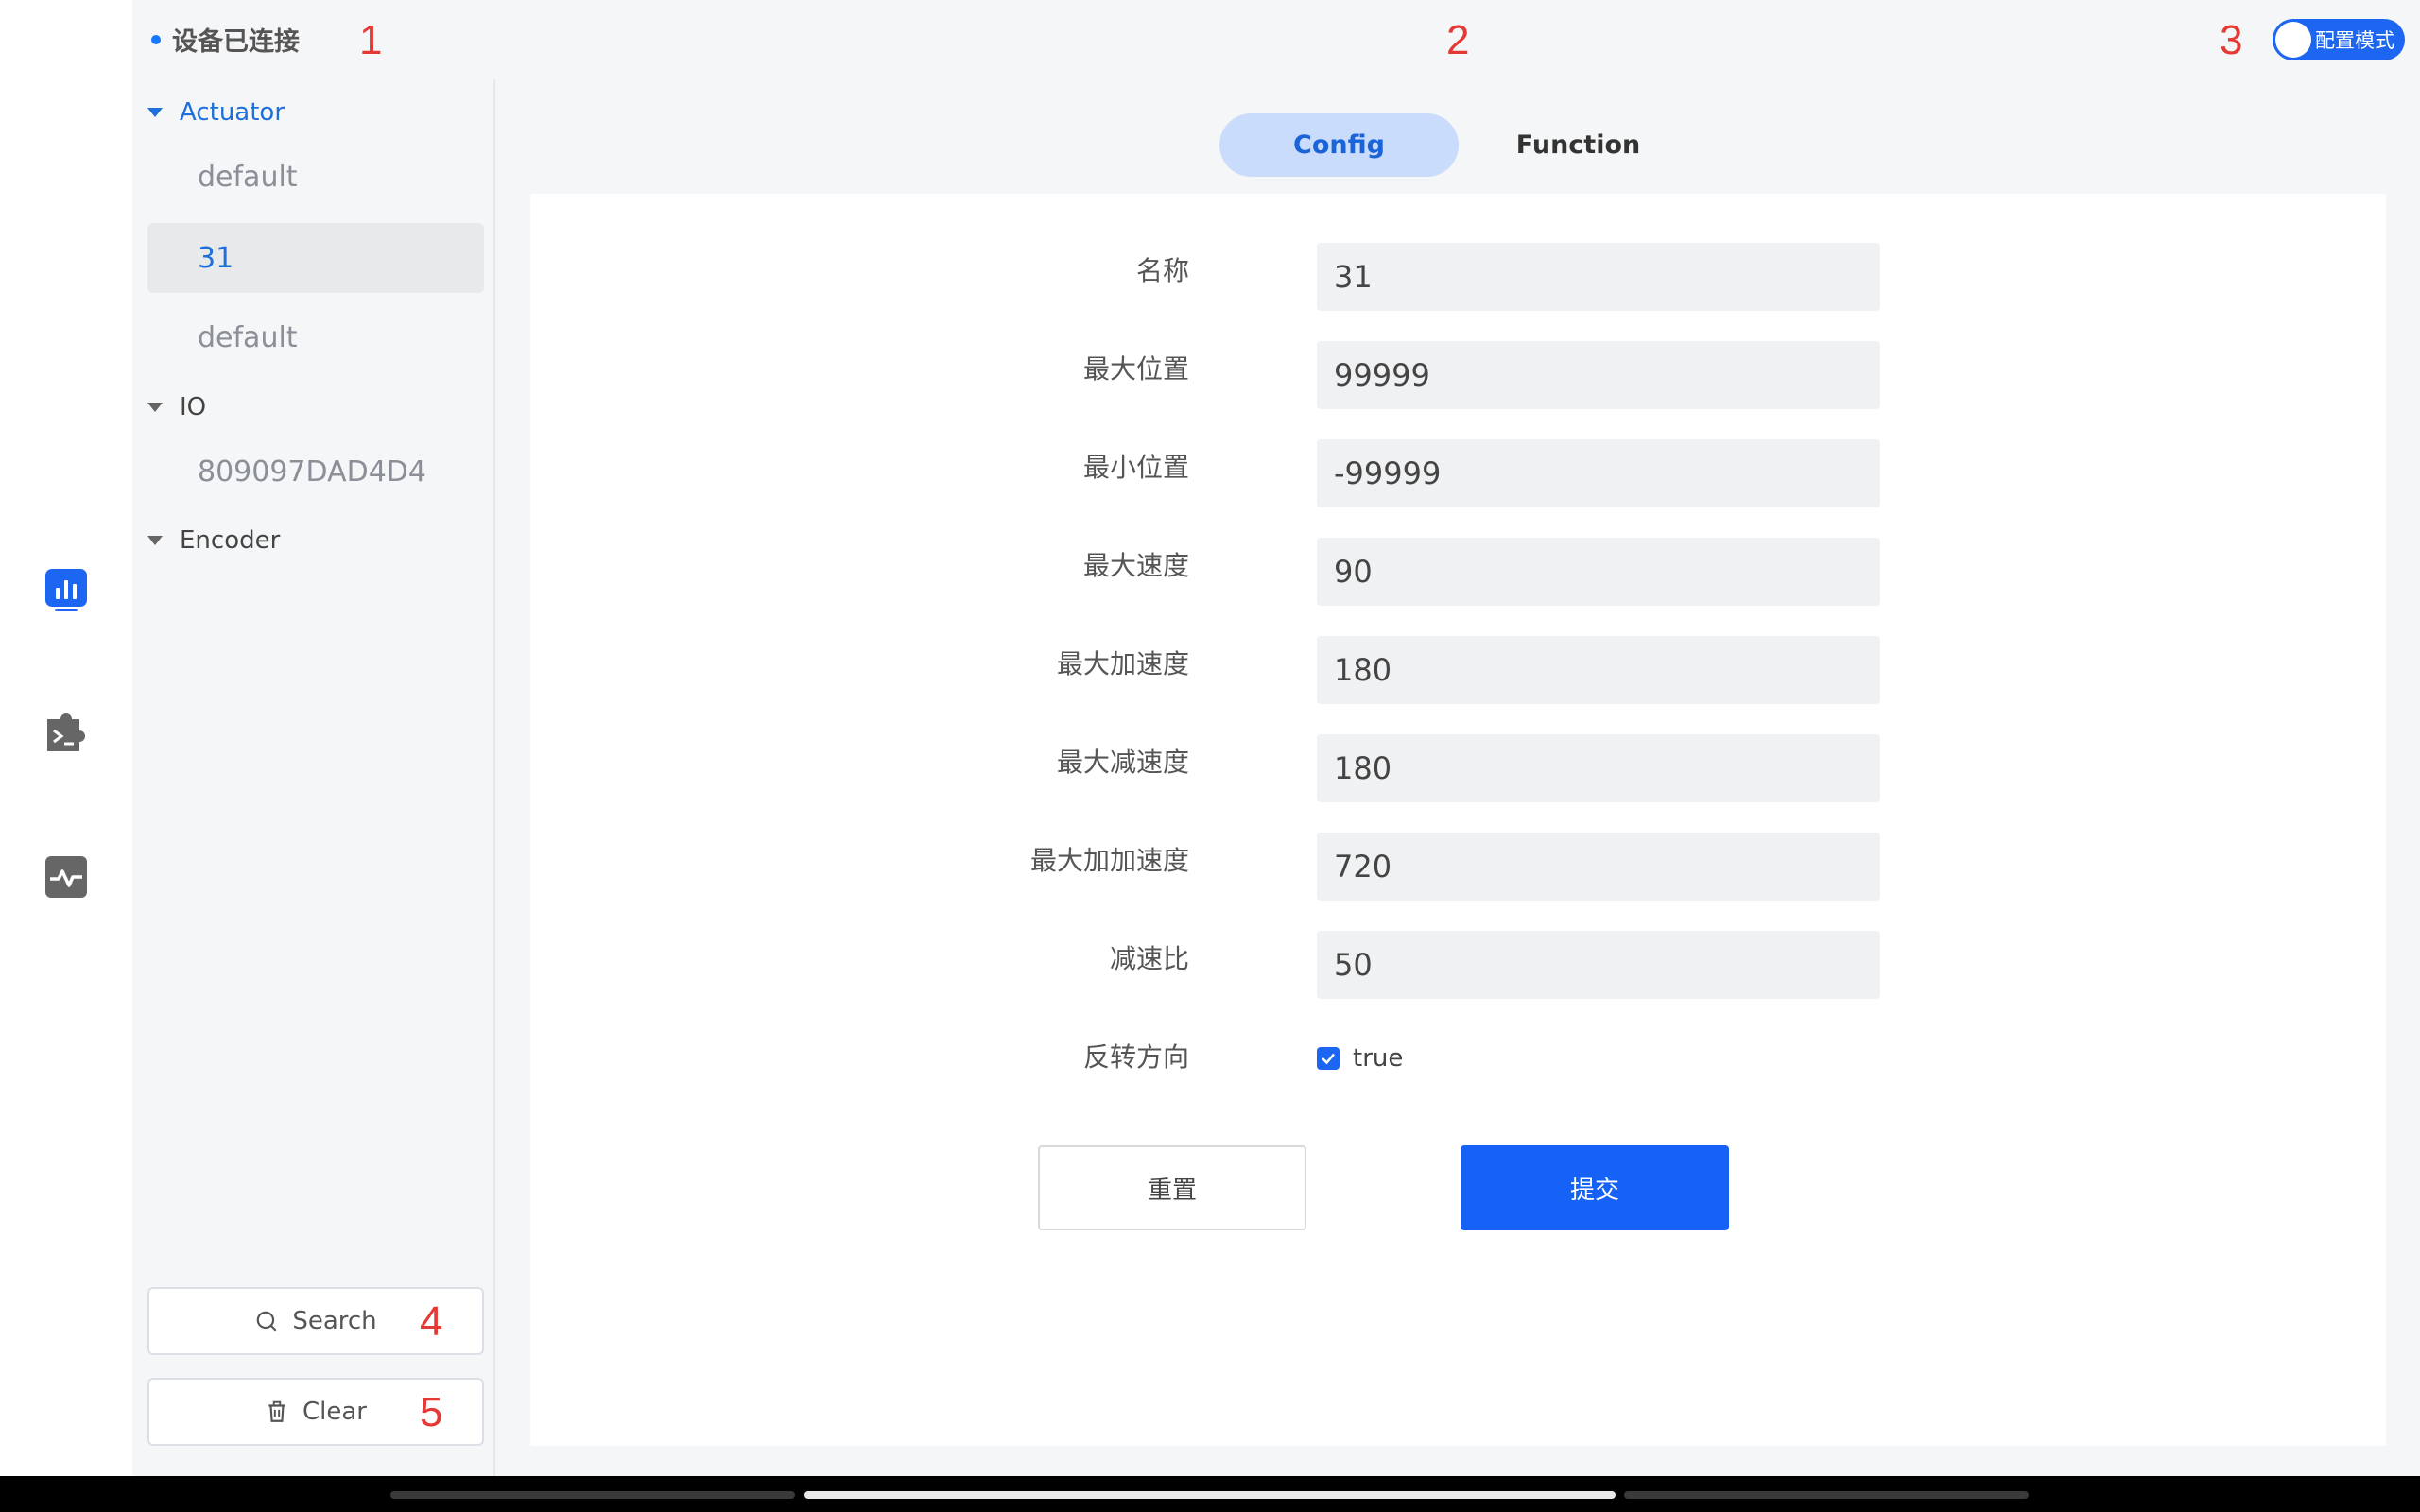  I want to click on annotation-1: 1, so click(371, 40).